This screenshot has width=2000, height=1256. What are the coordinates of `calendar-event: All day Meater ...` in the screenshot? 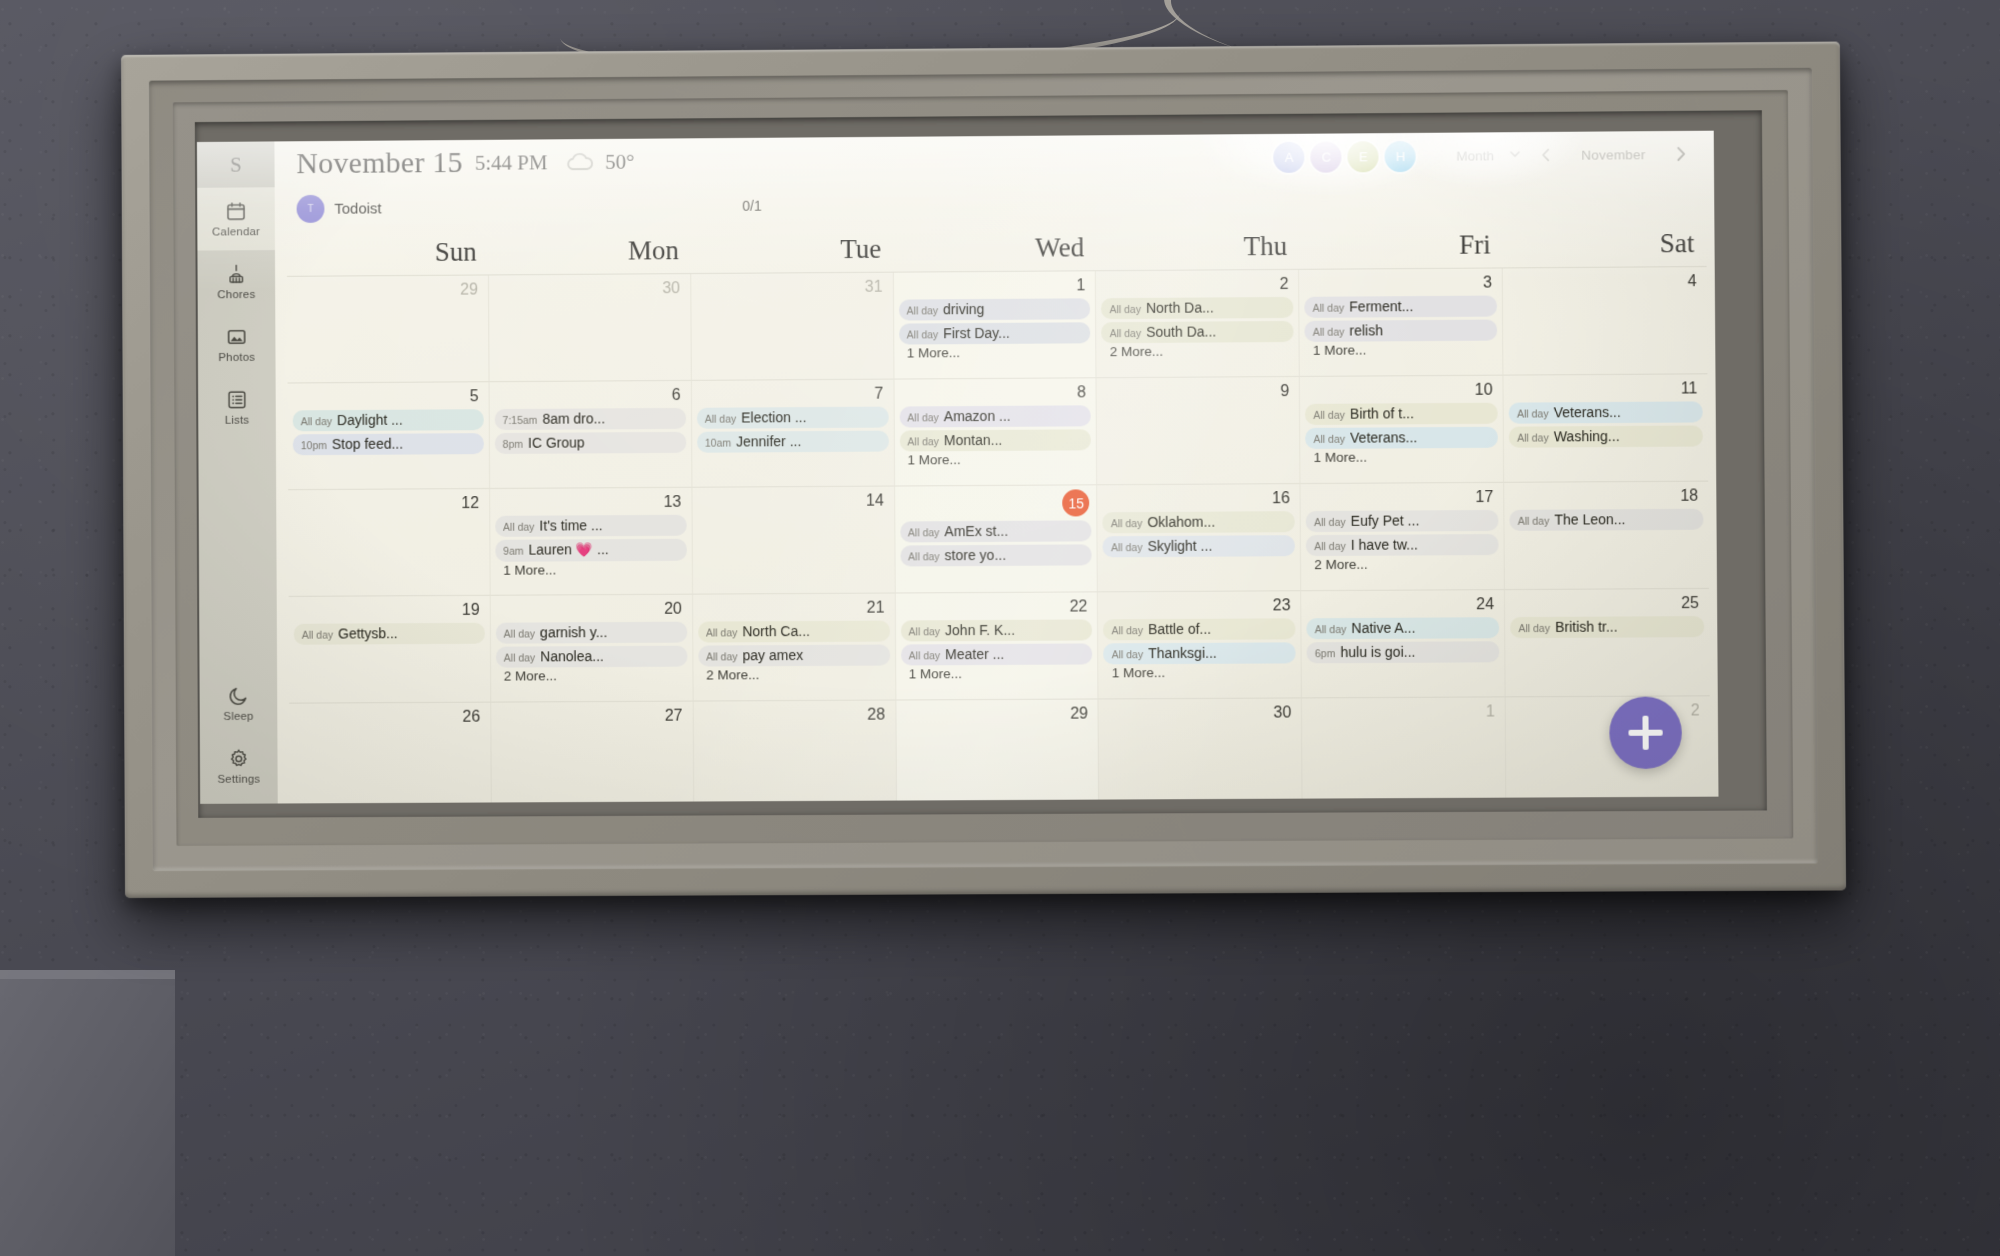 It's located at (996, 654).